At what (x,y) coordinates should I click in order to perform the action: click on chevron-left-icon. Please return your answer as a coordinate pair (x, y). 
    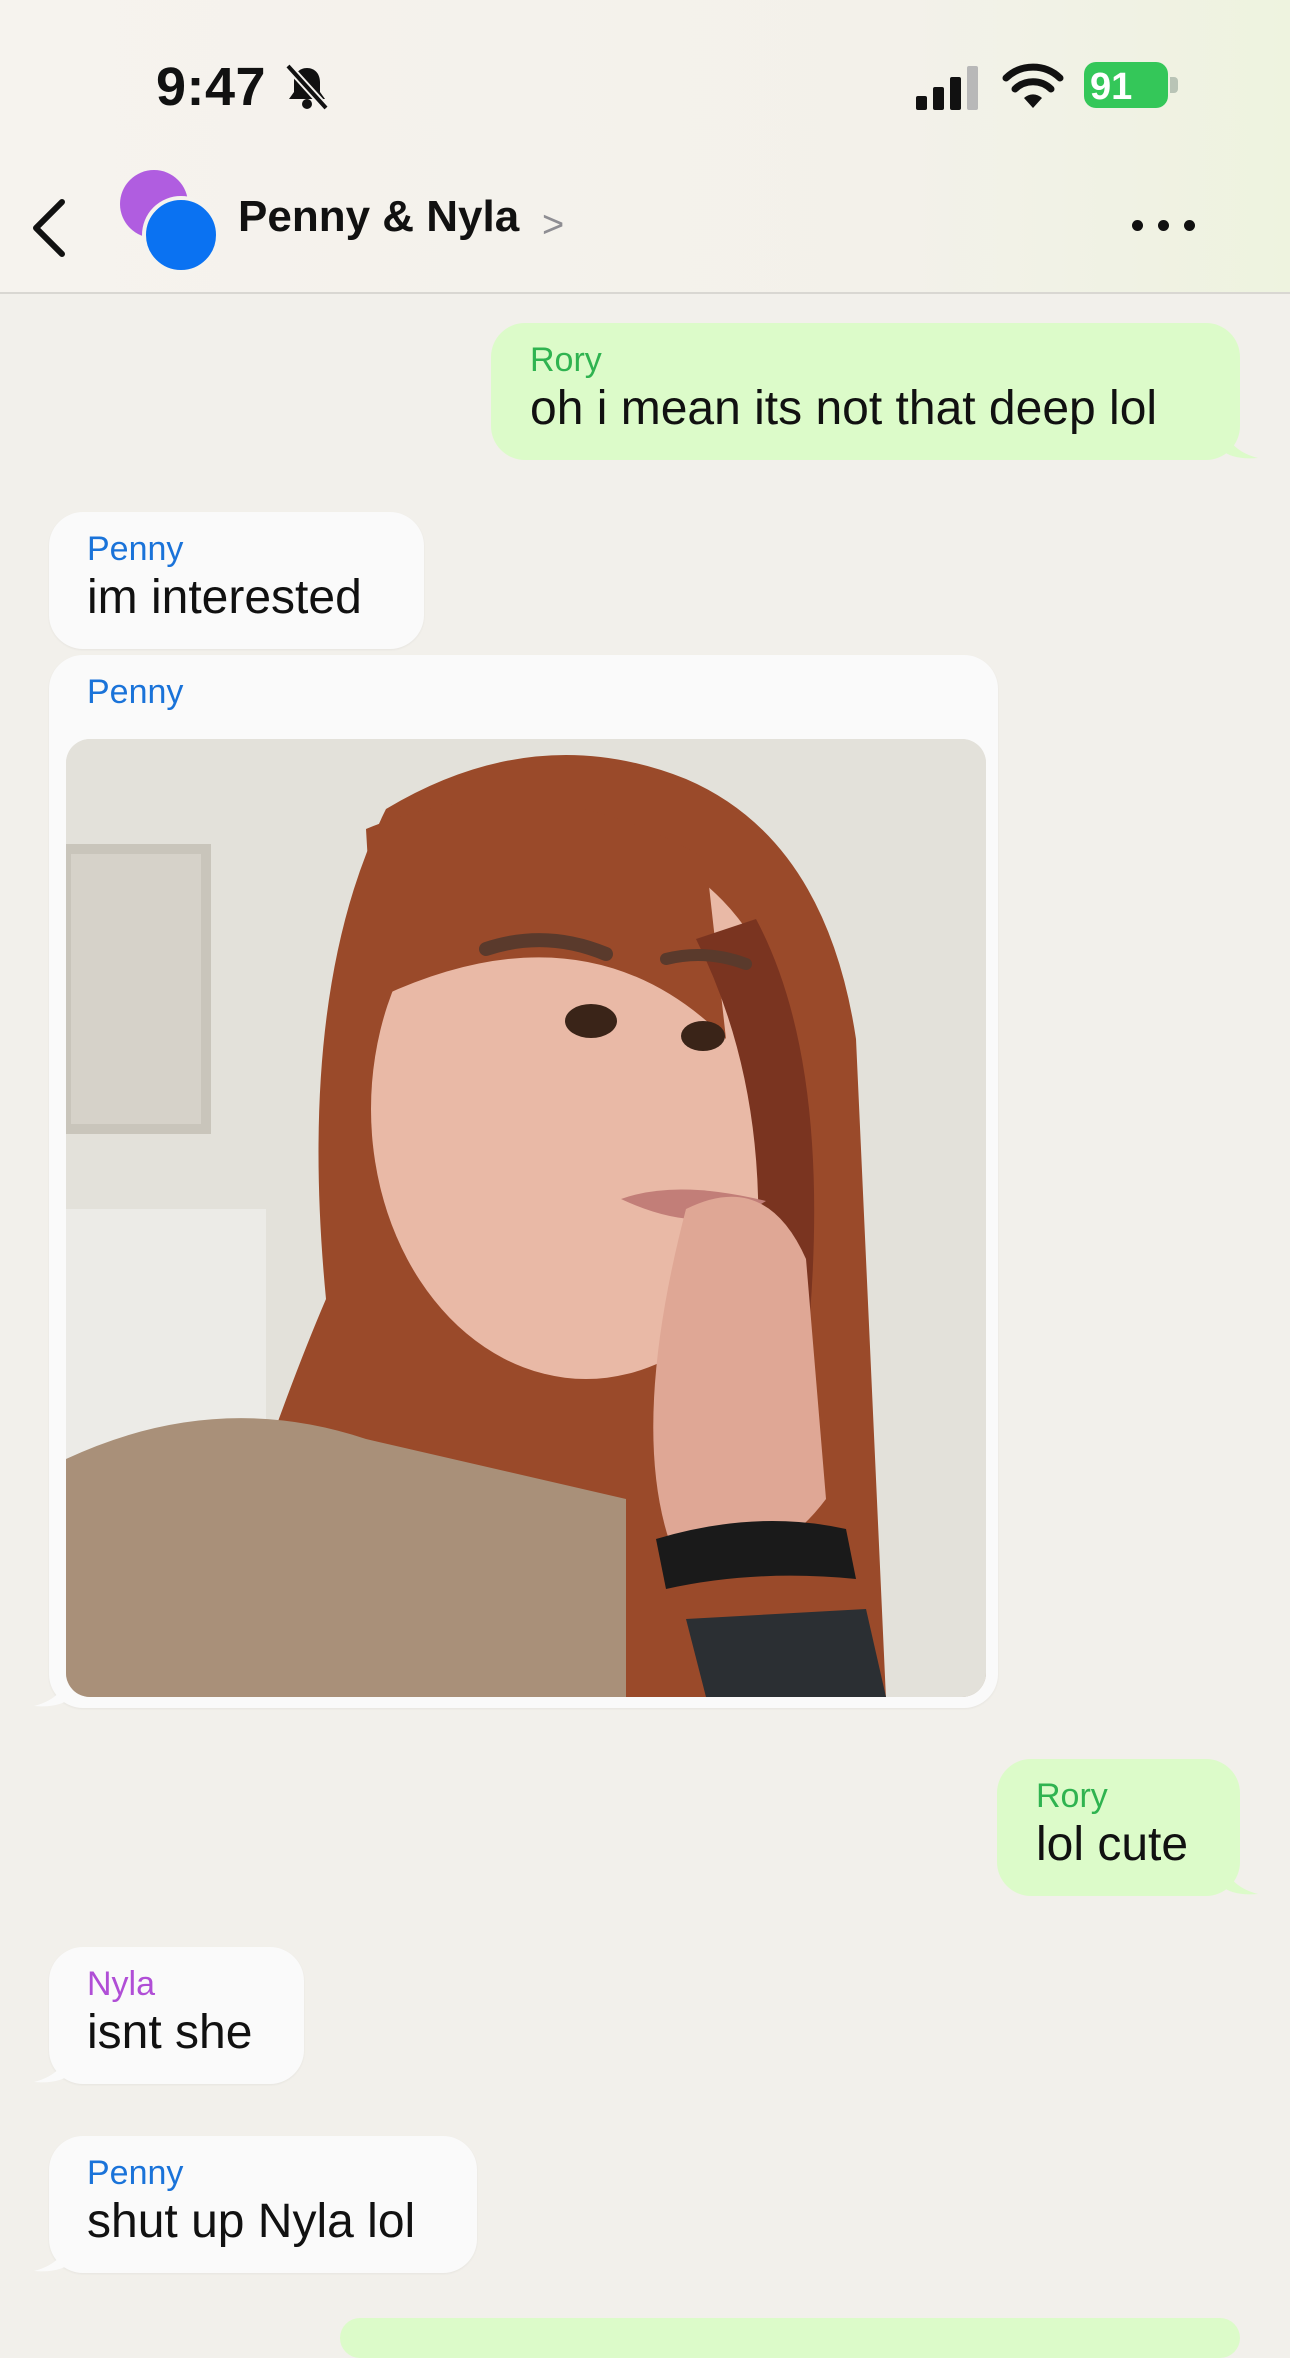
    Looking at the image, I should click on (50, 228).